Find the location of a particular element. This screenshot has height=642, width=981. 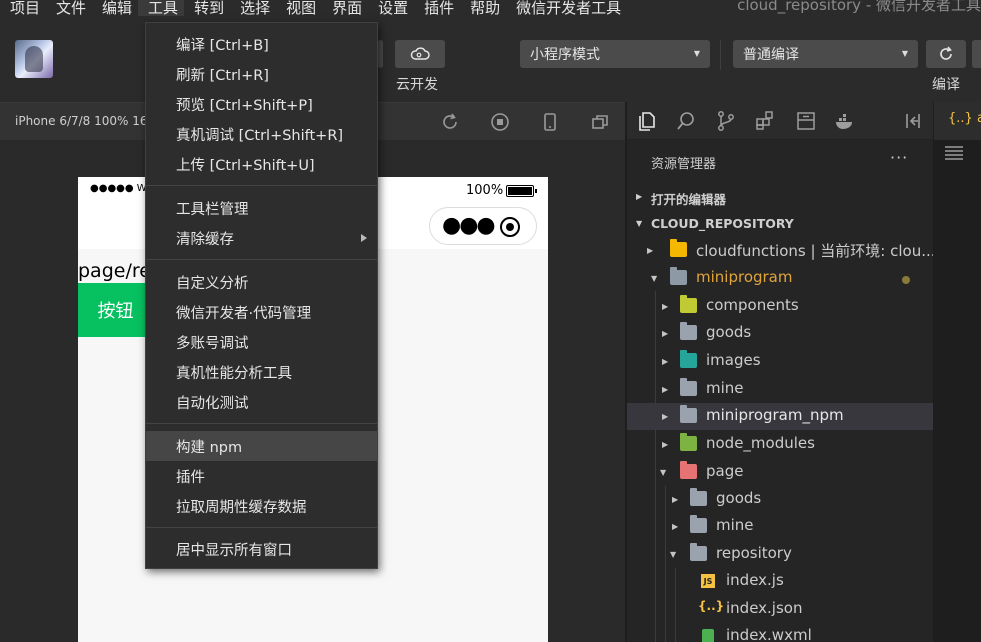

tree-item-label: index.wxml is located at coordinates (769, 634).